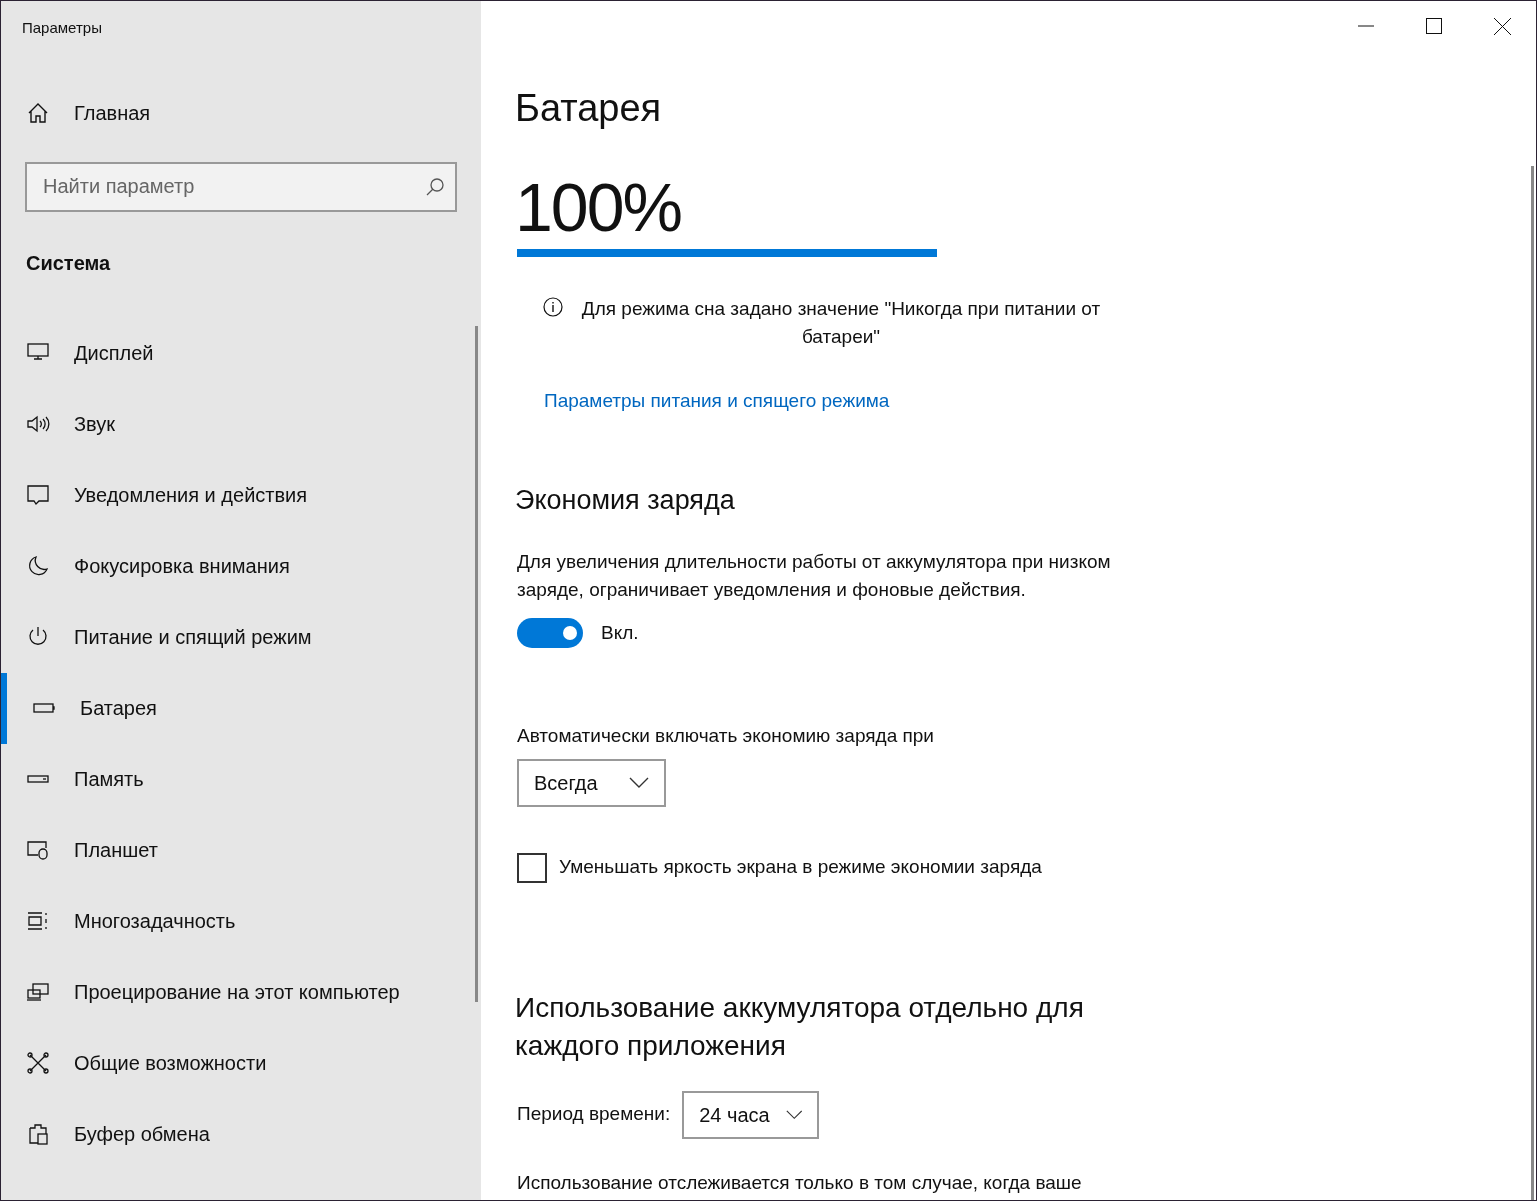 The width and height of the screenshot is (1537, 1201). I want to click on home-link: Главная, so click(253, 112).